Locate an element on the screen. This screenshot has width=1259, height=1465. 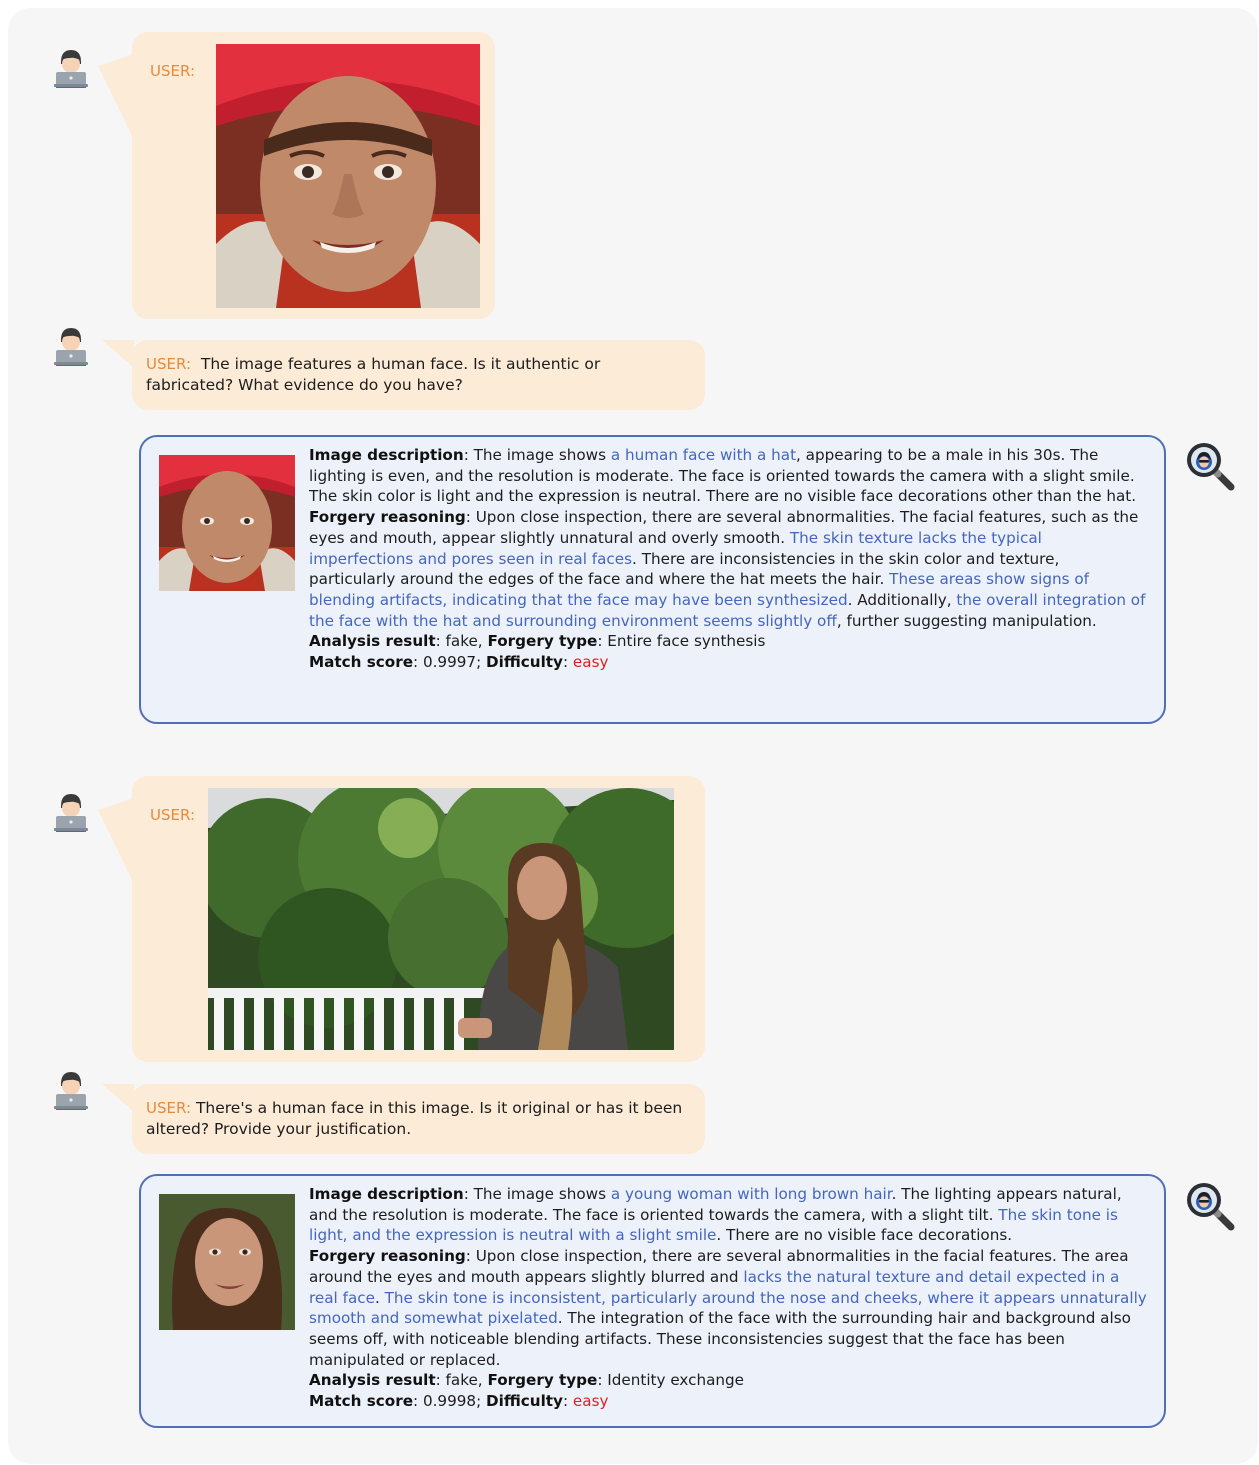
reason-text: , further suggesting manipulation. is located at coordinates (966, 620).